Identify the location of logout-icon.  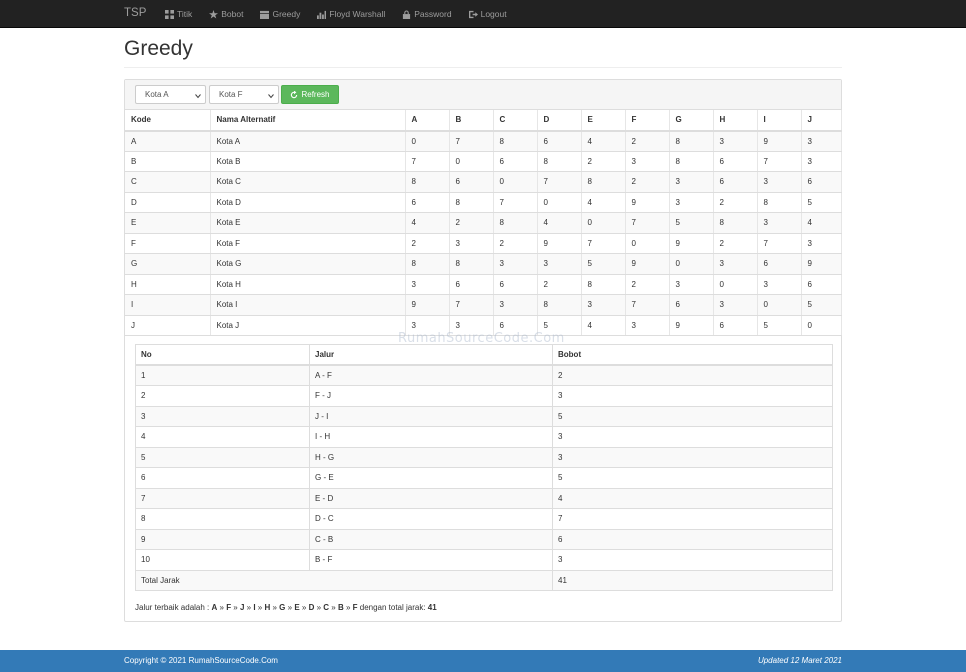
(473, 14).